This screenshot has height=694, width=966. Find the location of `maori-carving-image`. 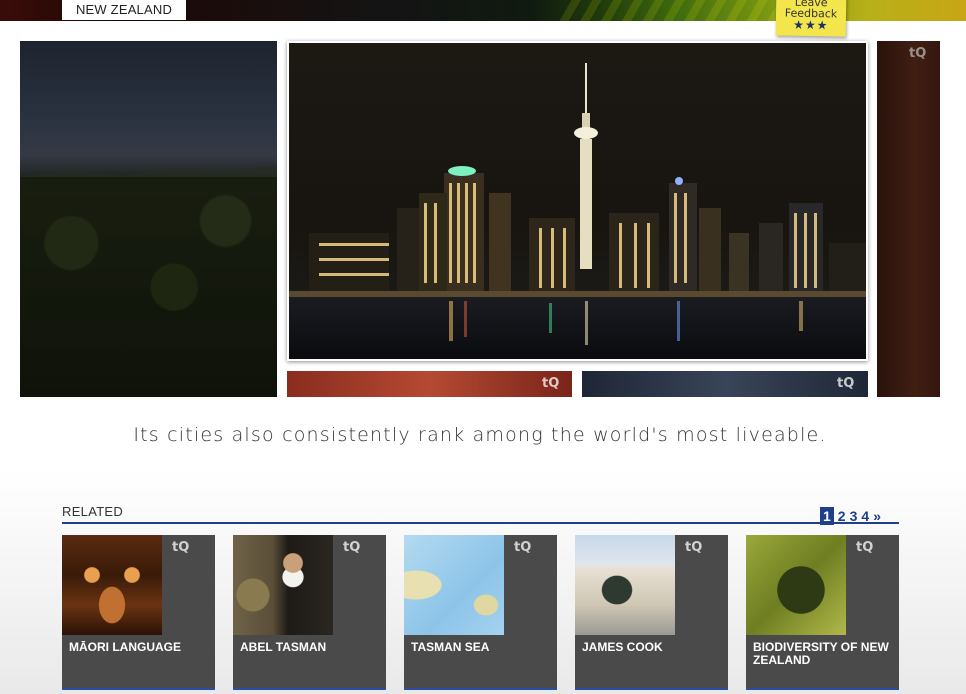

maori-carving-image is located at coordinates (112, 585).